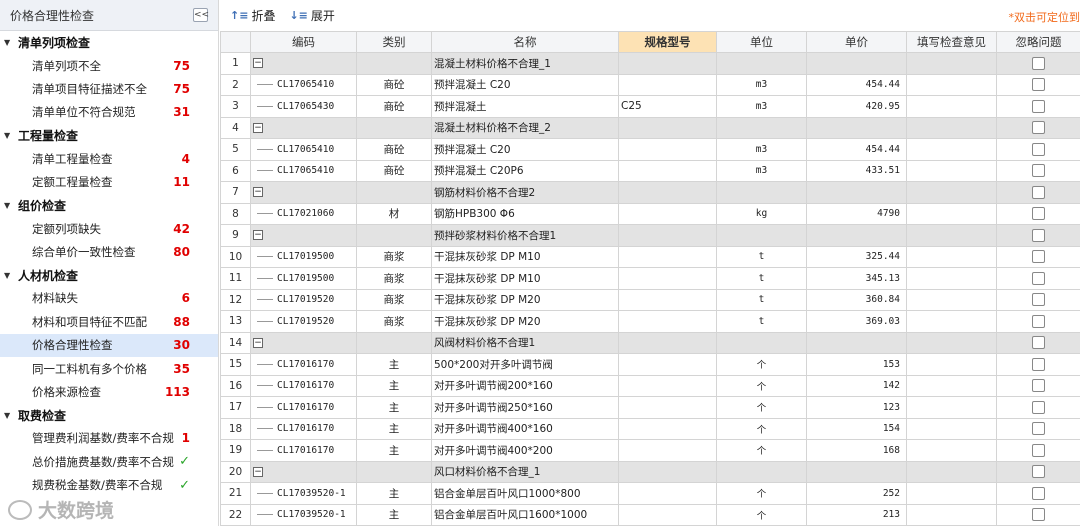  Describe the element at coordinates (303, 42) in the screenshot. I see `column-header: 编码` at that location.